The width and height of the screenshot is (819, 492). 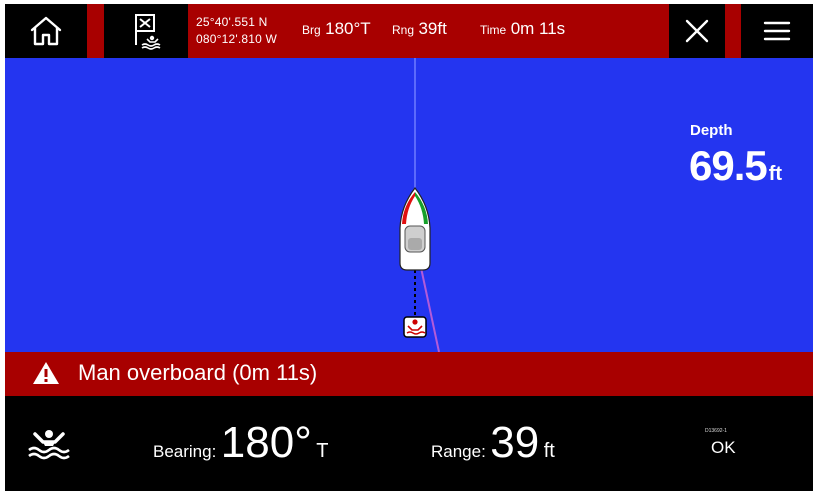 What do you see at coordinates (185, 451) in the screenshot?
I see `bearing-label: Bearing:` at bounding box center [185, 451].